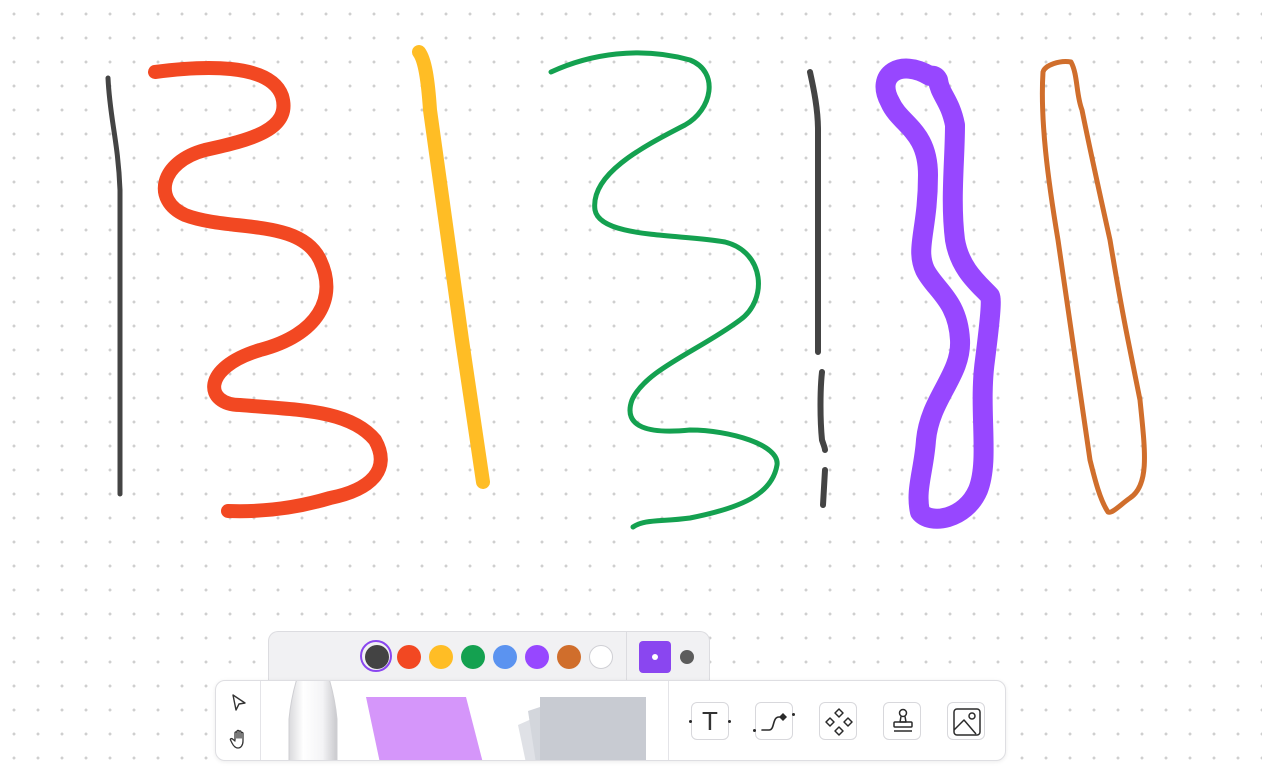 Image resolution: width=1262 pixels, height=770 pixels. Describe the element at coordinates (938, 293) in the screenshot. I see `stroke-purple-loop` at that location.